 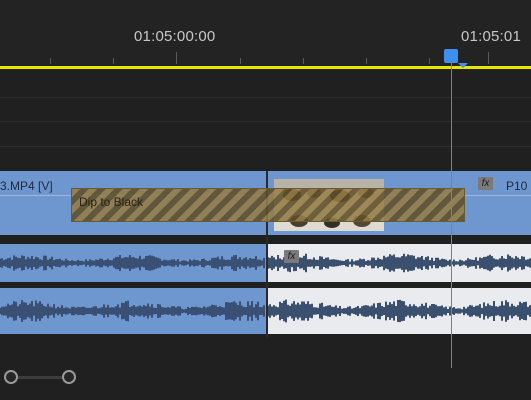 What do you see at coordinates (451, 213) in the screenshot?
I see `playhead-line` at bounding box center [451, 213].